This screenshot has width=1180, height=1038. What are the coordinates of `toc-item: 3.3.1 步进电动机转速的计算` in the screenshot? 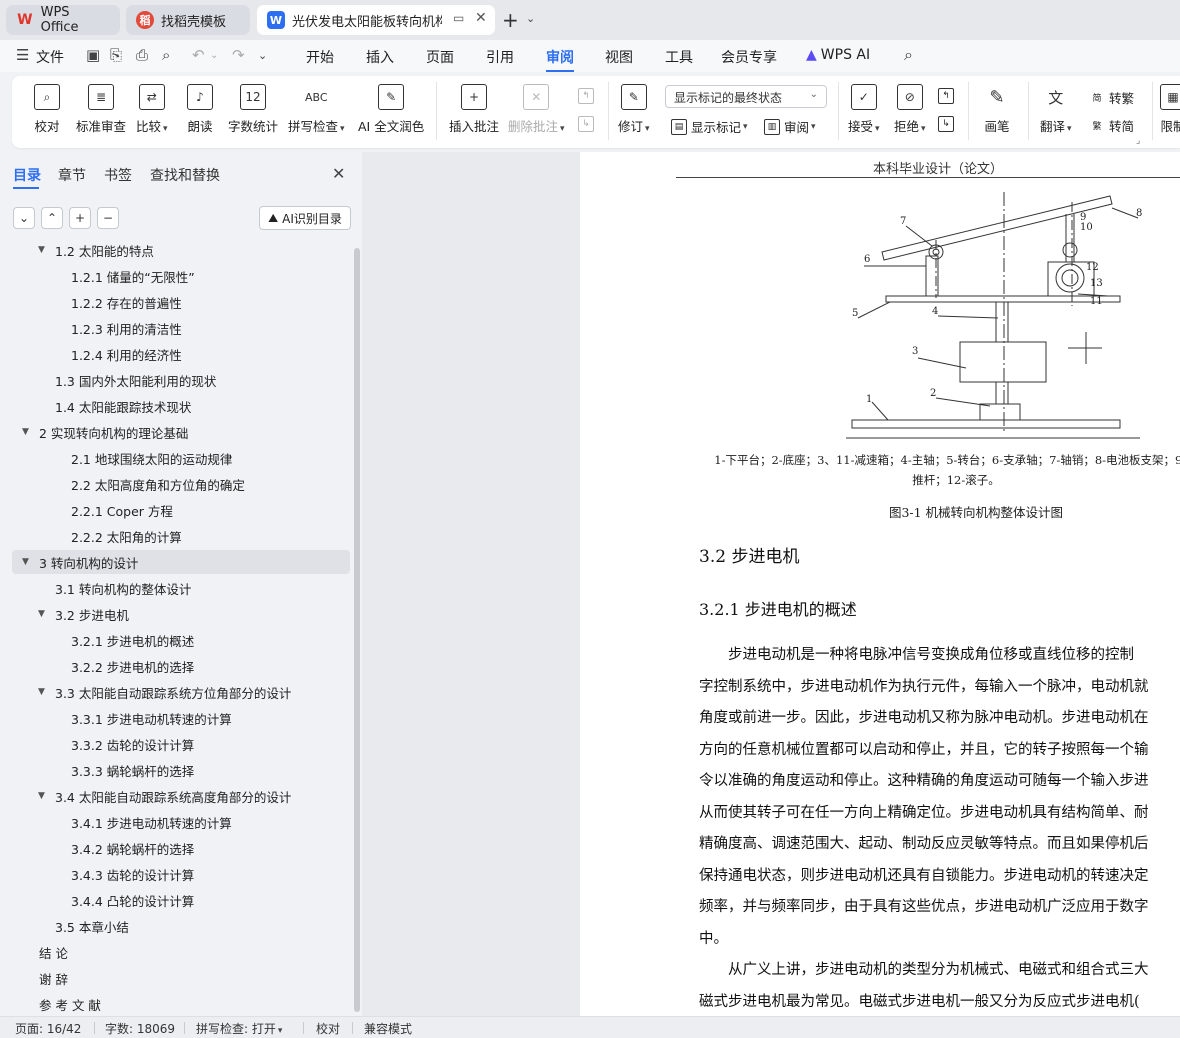 It's located at (181, 718).